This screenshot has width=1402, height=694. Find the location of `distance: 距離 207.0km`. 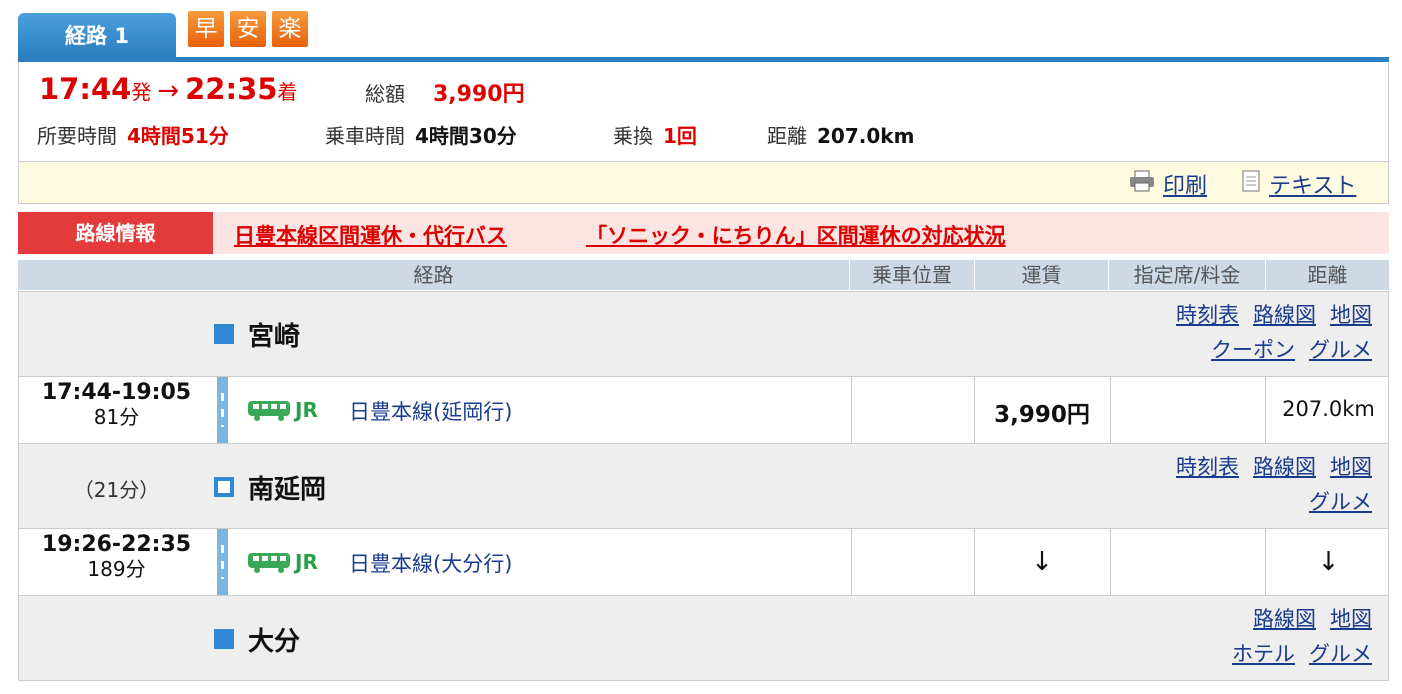

distance: 距離 207.0km is located at coordinates (840, 134).